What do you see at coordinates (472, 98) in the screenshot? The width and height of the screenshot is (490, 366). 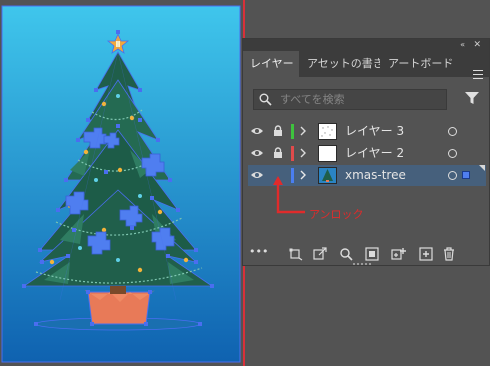 I see `filter-icon` at bounding box center [472, 98].